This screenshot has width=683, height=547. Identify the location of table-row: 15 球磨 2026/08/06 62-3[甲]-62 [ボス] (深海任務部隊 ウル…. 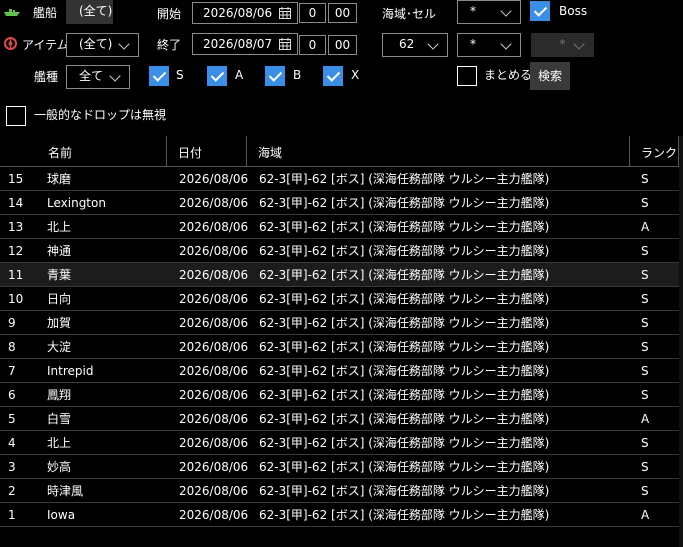
(339, 179).